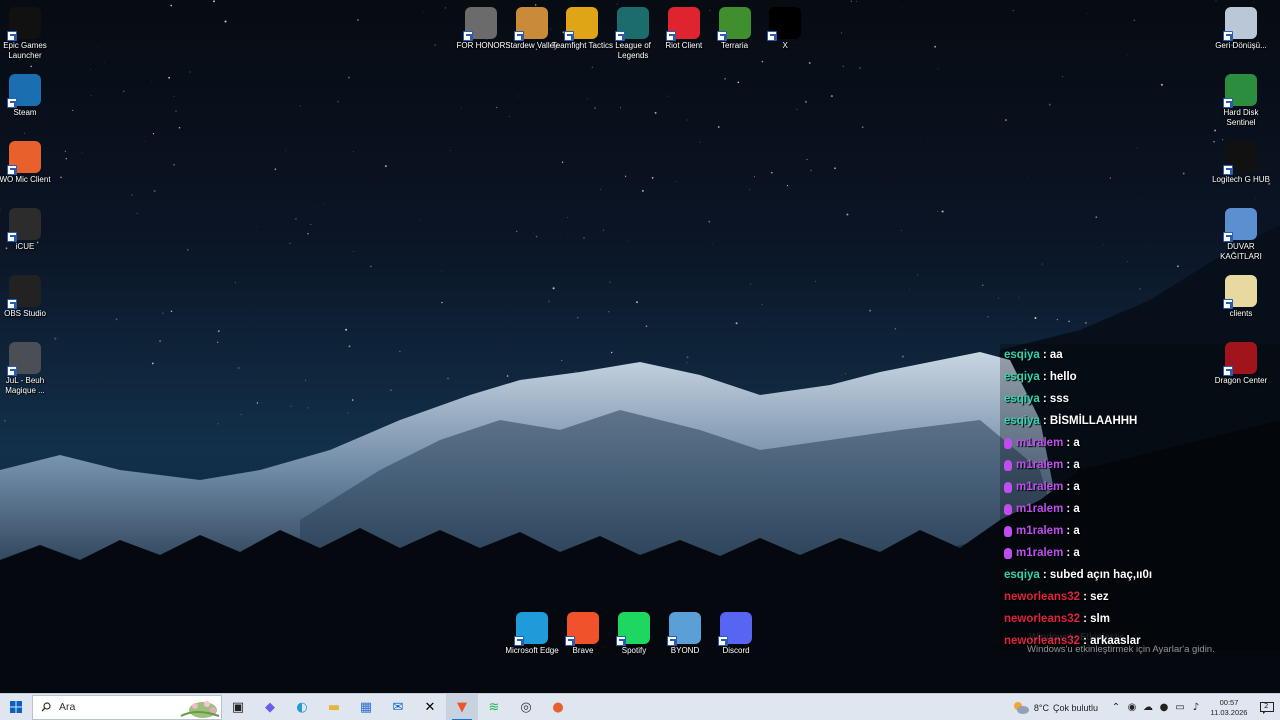  What do you see at coordinates (1240, 292) in the screenshot?
I see `clients-file-icon` at bounding box center [1240, 292].